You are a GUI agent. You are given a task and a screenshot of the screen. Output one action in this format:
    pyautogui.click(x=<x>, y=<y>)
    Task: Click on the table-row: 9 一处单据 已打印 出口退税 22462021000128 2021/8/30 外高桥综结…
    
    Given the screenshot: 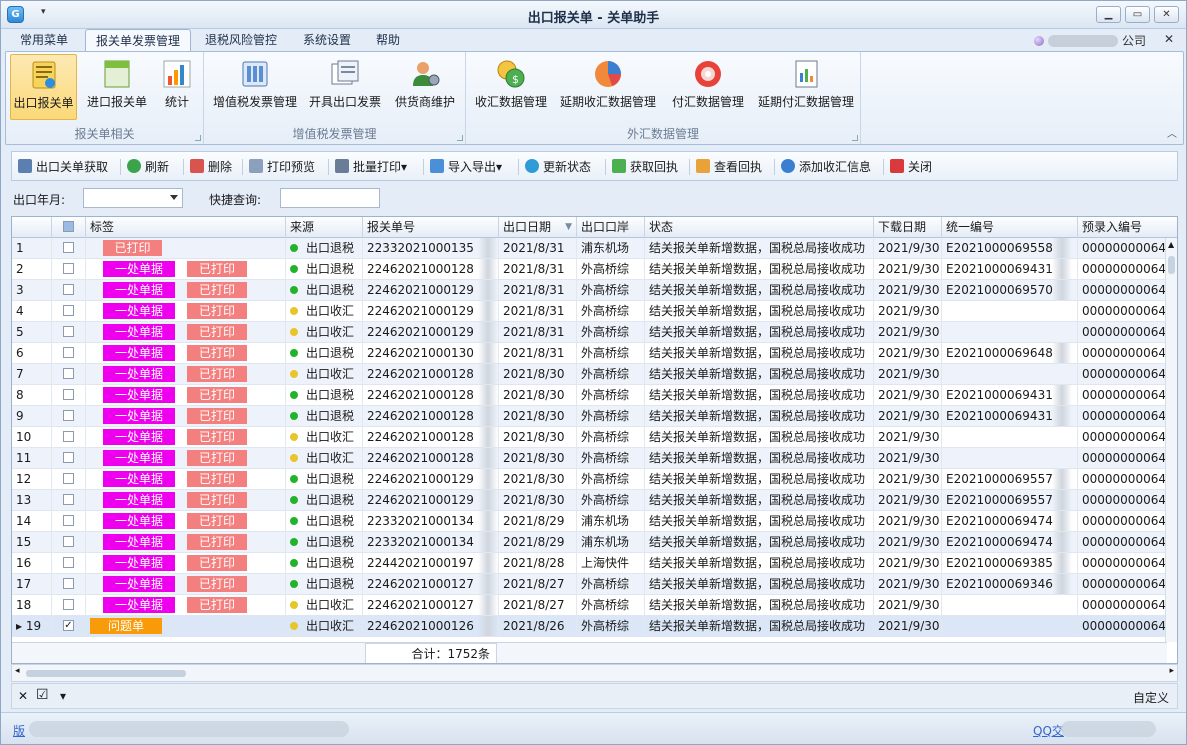 What is the action you would take?
    pyautogui.click(x=593, y=416)
    